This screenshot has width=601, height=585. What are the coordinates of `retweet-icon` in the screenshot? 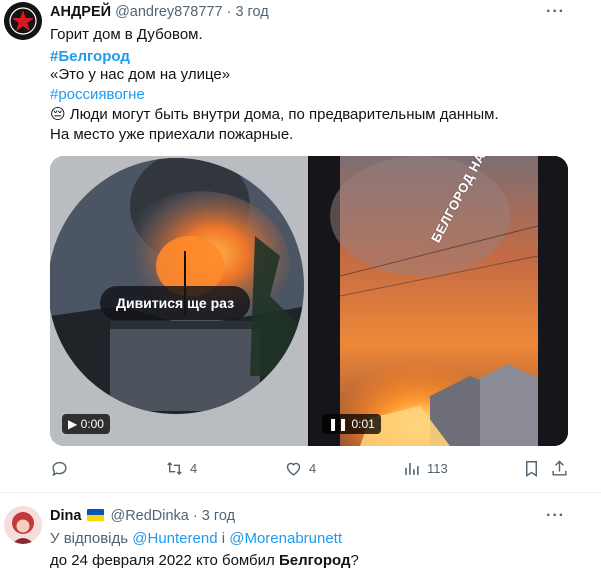 It's located at (174, 468).